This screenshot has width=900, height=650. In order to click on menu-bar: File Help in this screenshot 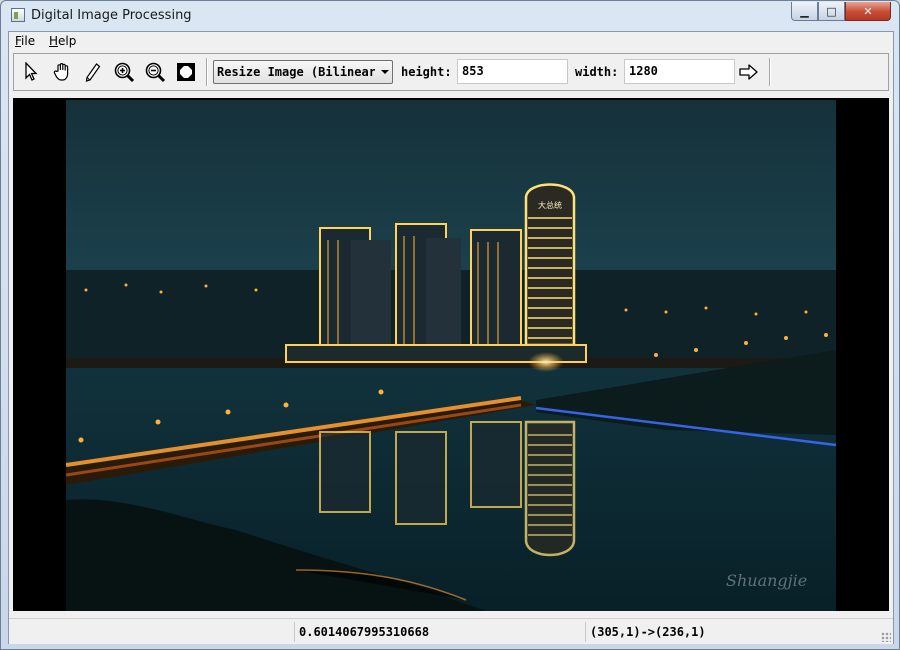, I will do `click(451, 41)`.